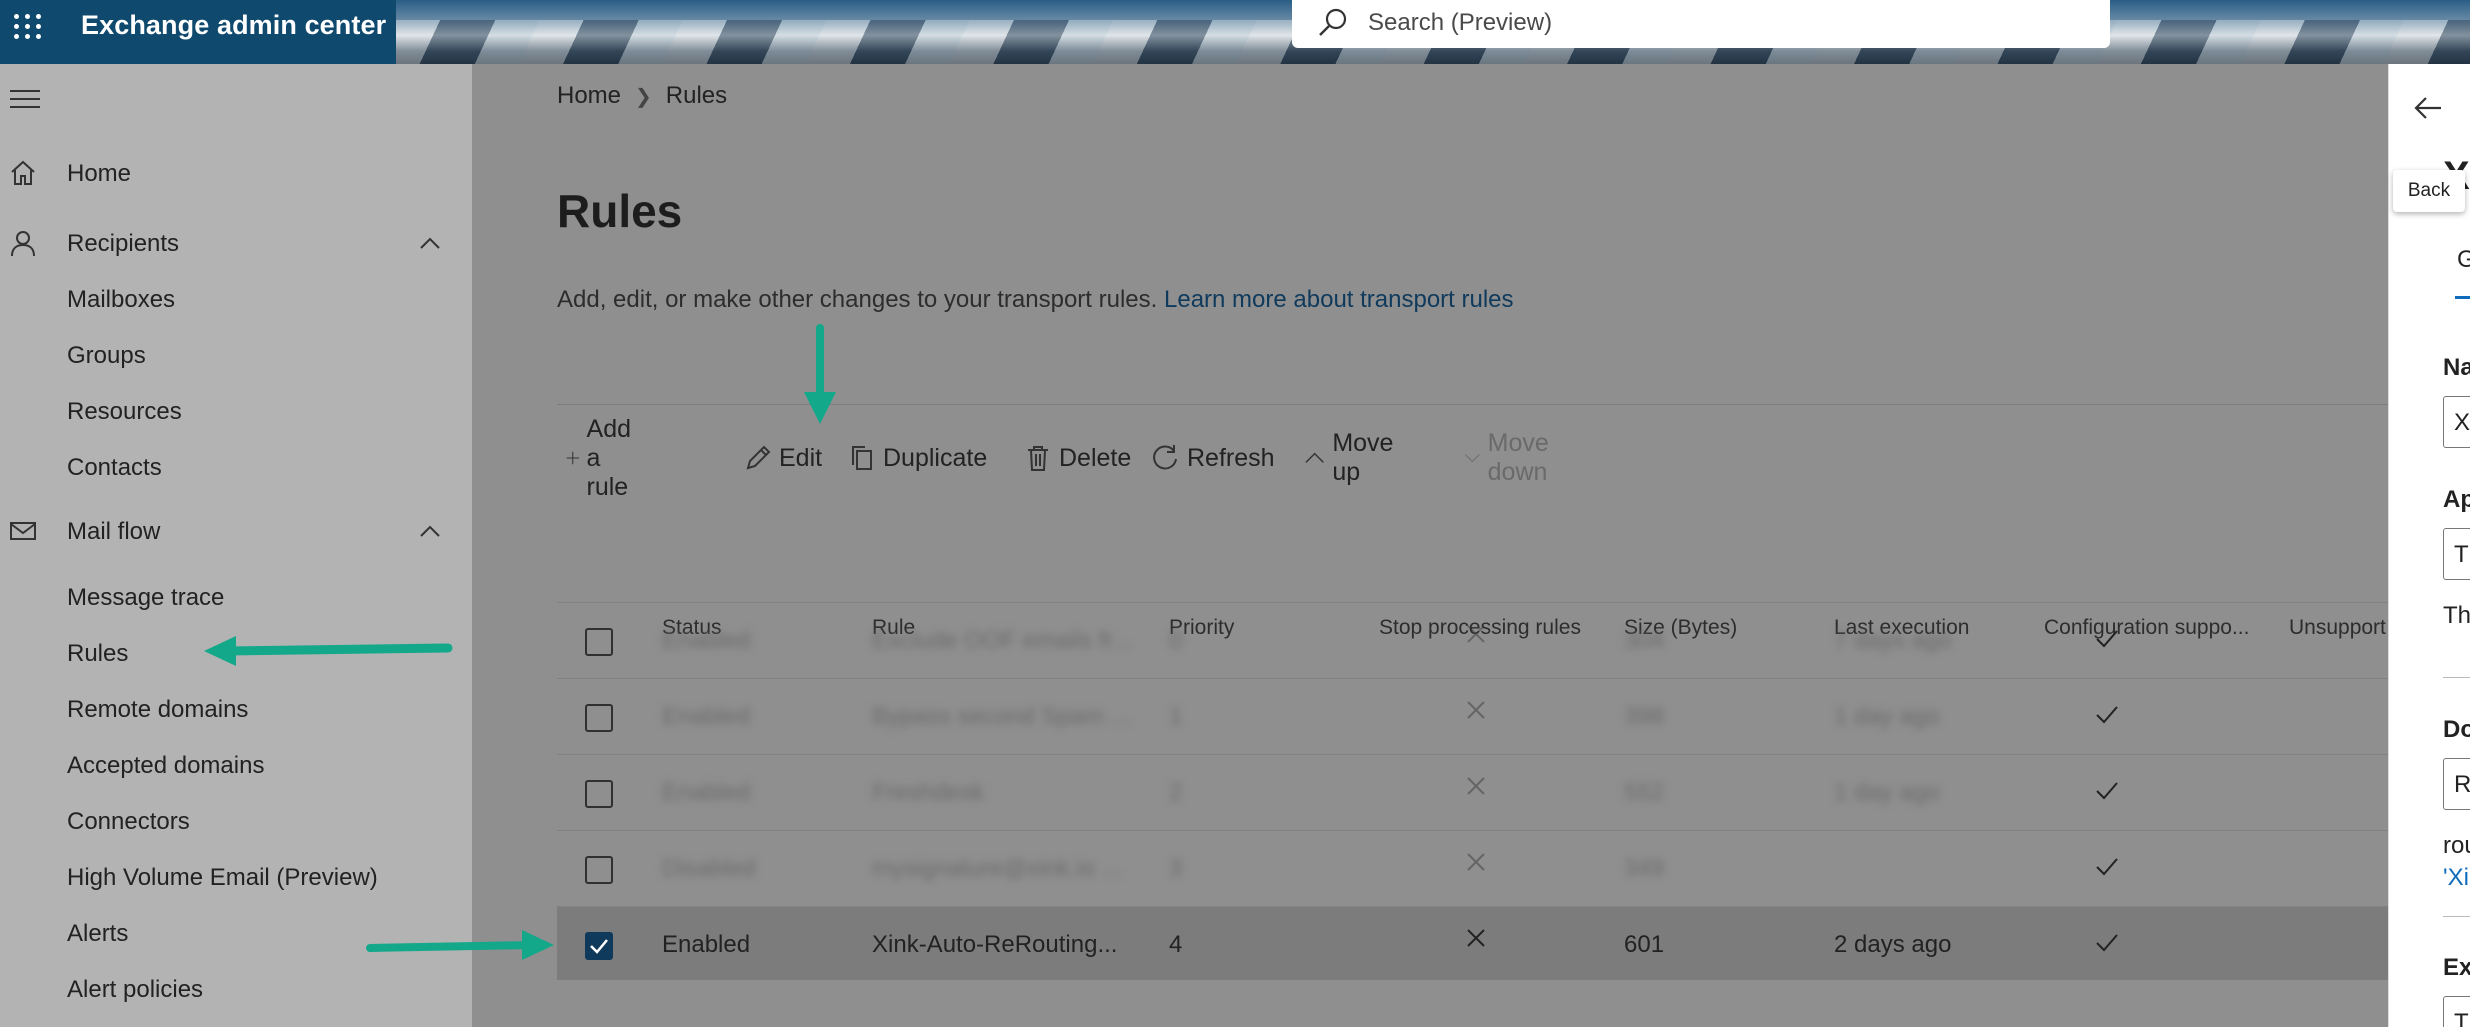 Image resolution: width=2470 pixels, height=1027 pixels. Describe the element at coordinates (2456, 967) in the screenshot. I see `field-label-except: Exc` at that location.